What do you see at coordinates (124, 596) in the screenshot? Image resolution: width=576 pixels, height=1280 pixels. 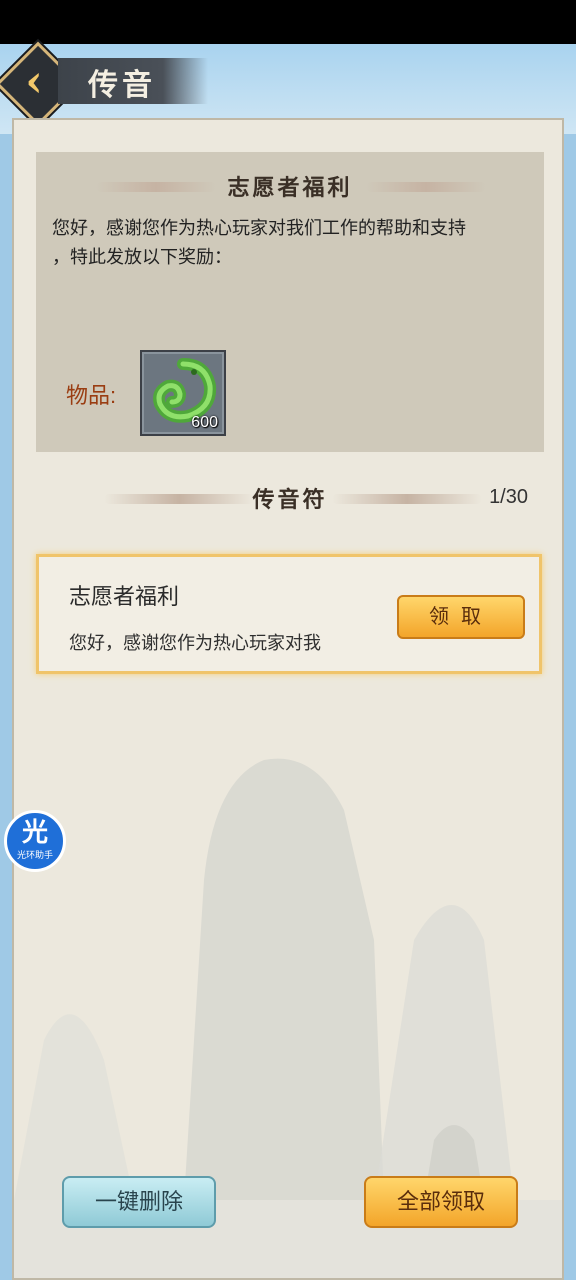 I see `mail-title: 志愿者福利` at bounding box center [124, 596].